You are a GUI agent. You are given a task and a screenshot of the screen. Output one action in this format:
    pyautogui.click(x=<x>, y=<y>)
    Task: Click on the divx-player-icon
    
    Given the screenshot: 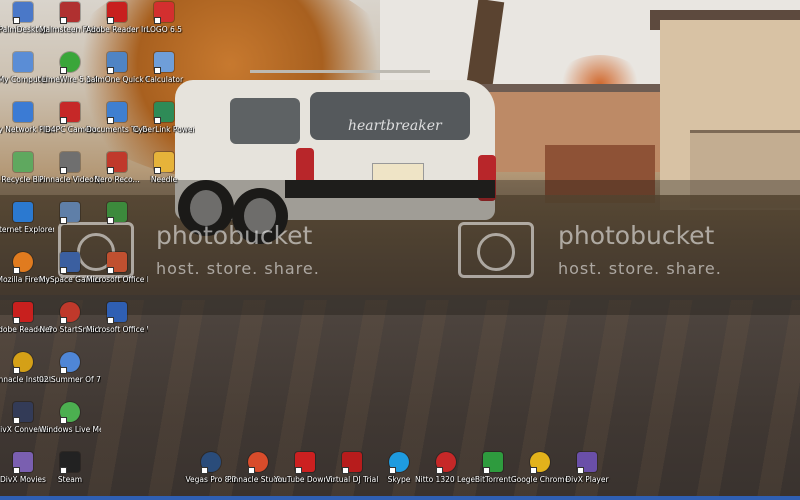 What is the action you would take?
    pyautogui.click(x=587, y=463)
    